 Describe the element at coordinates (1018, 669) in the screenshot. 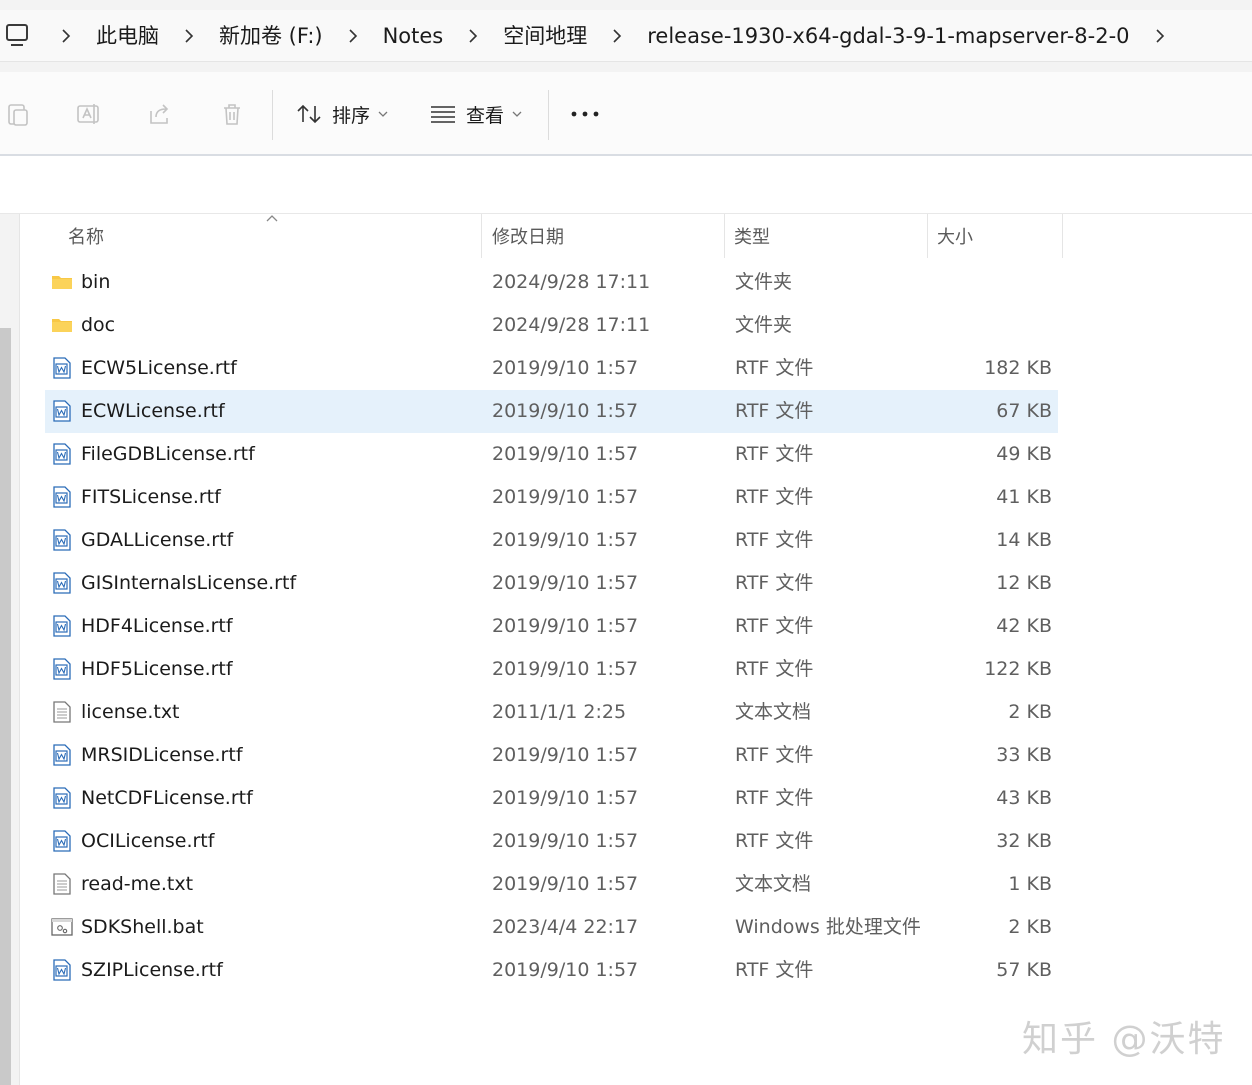

I see `file-size: 122 KB` at that location.